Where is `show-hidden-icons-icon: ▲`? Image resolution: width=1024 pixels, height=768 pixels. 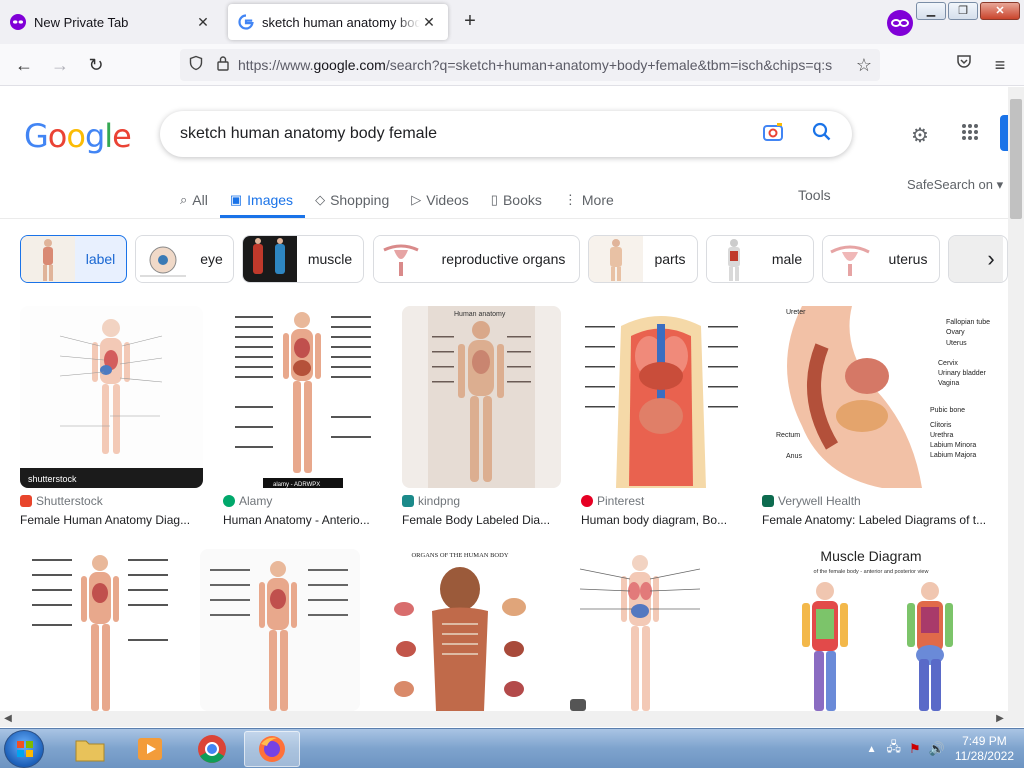 show-hidden-icons-icon: ▲ is located at coordinates (872, 749).